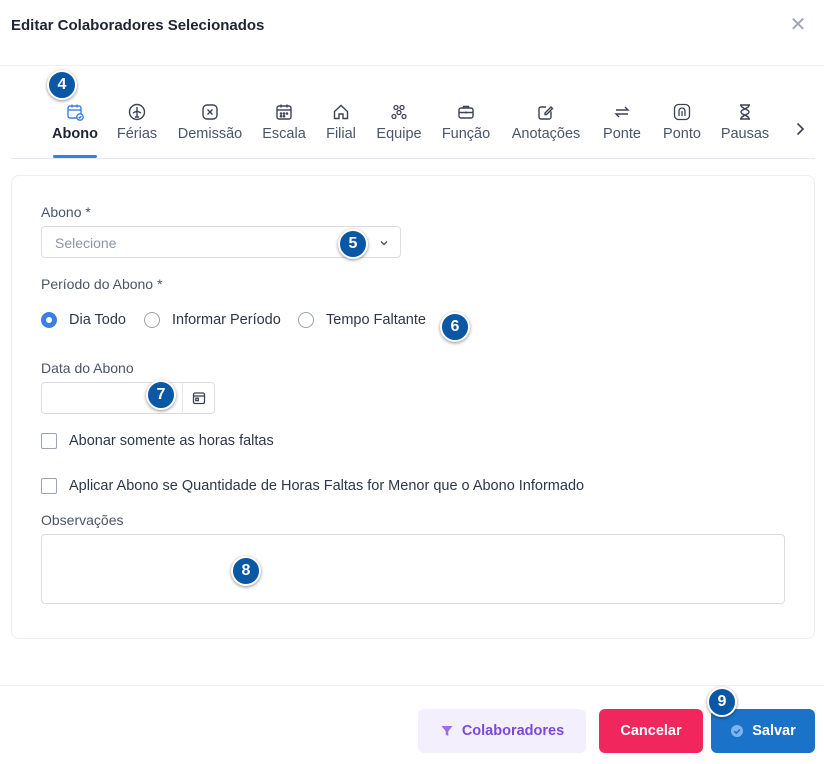  I want to click on home-icon, so click(341, 112).